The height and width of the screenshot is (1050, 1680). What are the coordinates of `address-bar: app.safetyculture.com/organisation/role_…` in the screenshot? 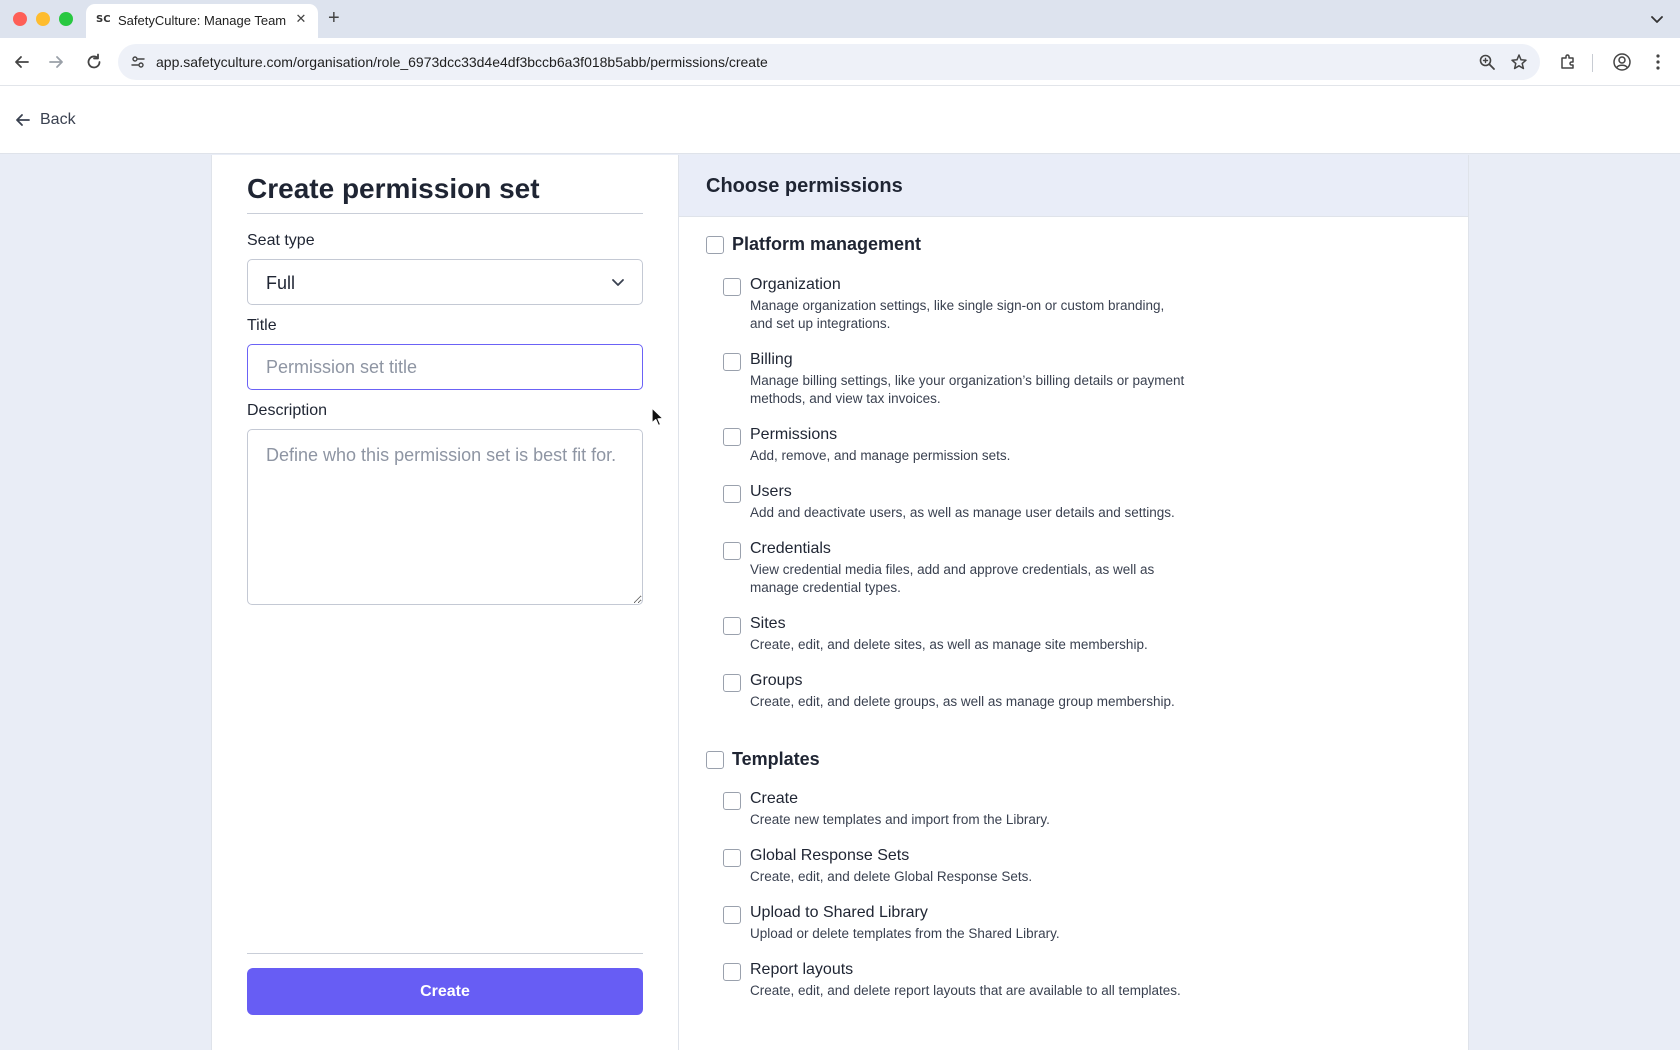 It's located at (829, 62).